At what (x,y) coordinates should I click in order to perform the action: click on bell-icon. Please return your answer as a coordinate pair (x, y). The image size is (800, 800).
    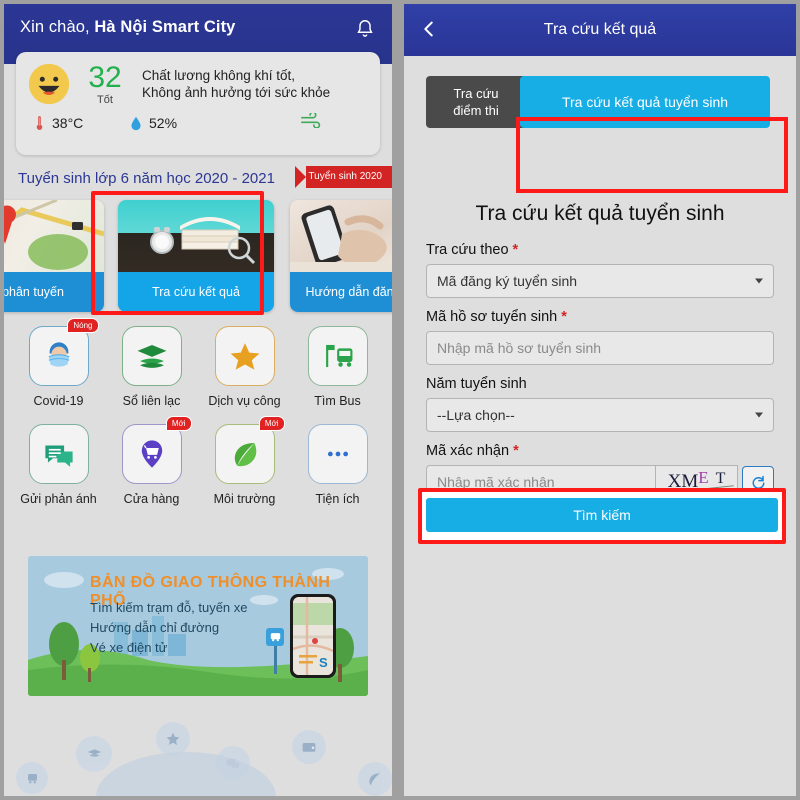
    Looking at the image, I should click on (365, 29).